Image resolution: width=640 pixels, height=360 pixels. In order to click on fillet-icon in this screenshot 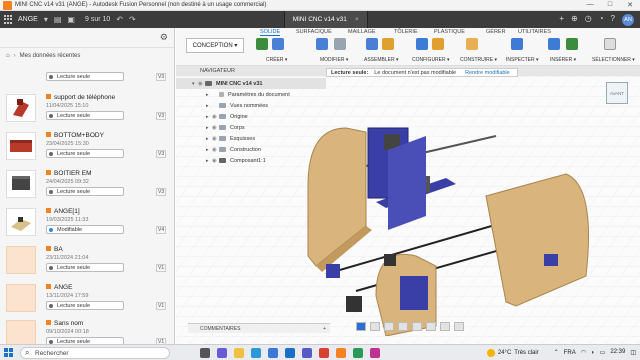, I will do `click(340, 44)`.